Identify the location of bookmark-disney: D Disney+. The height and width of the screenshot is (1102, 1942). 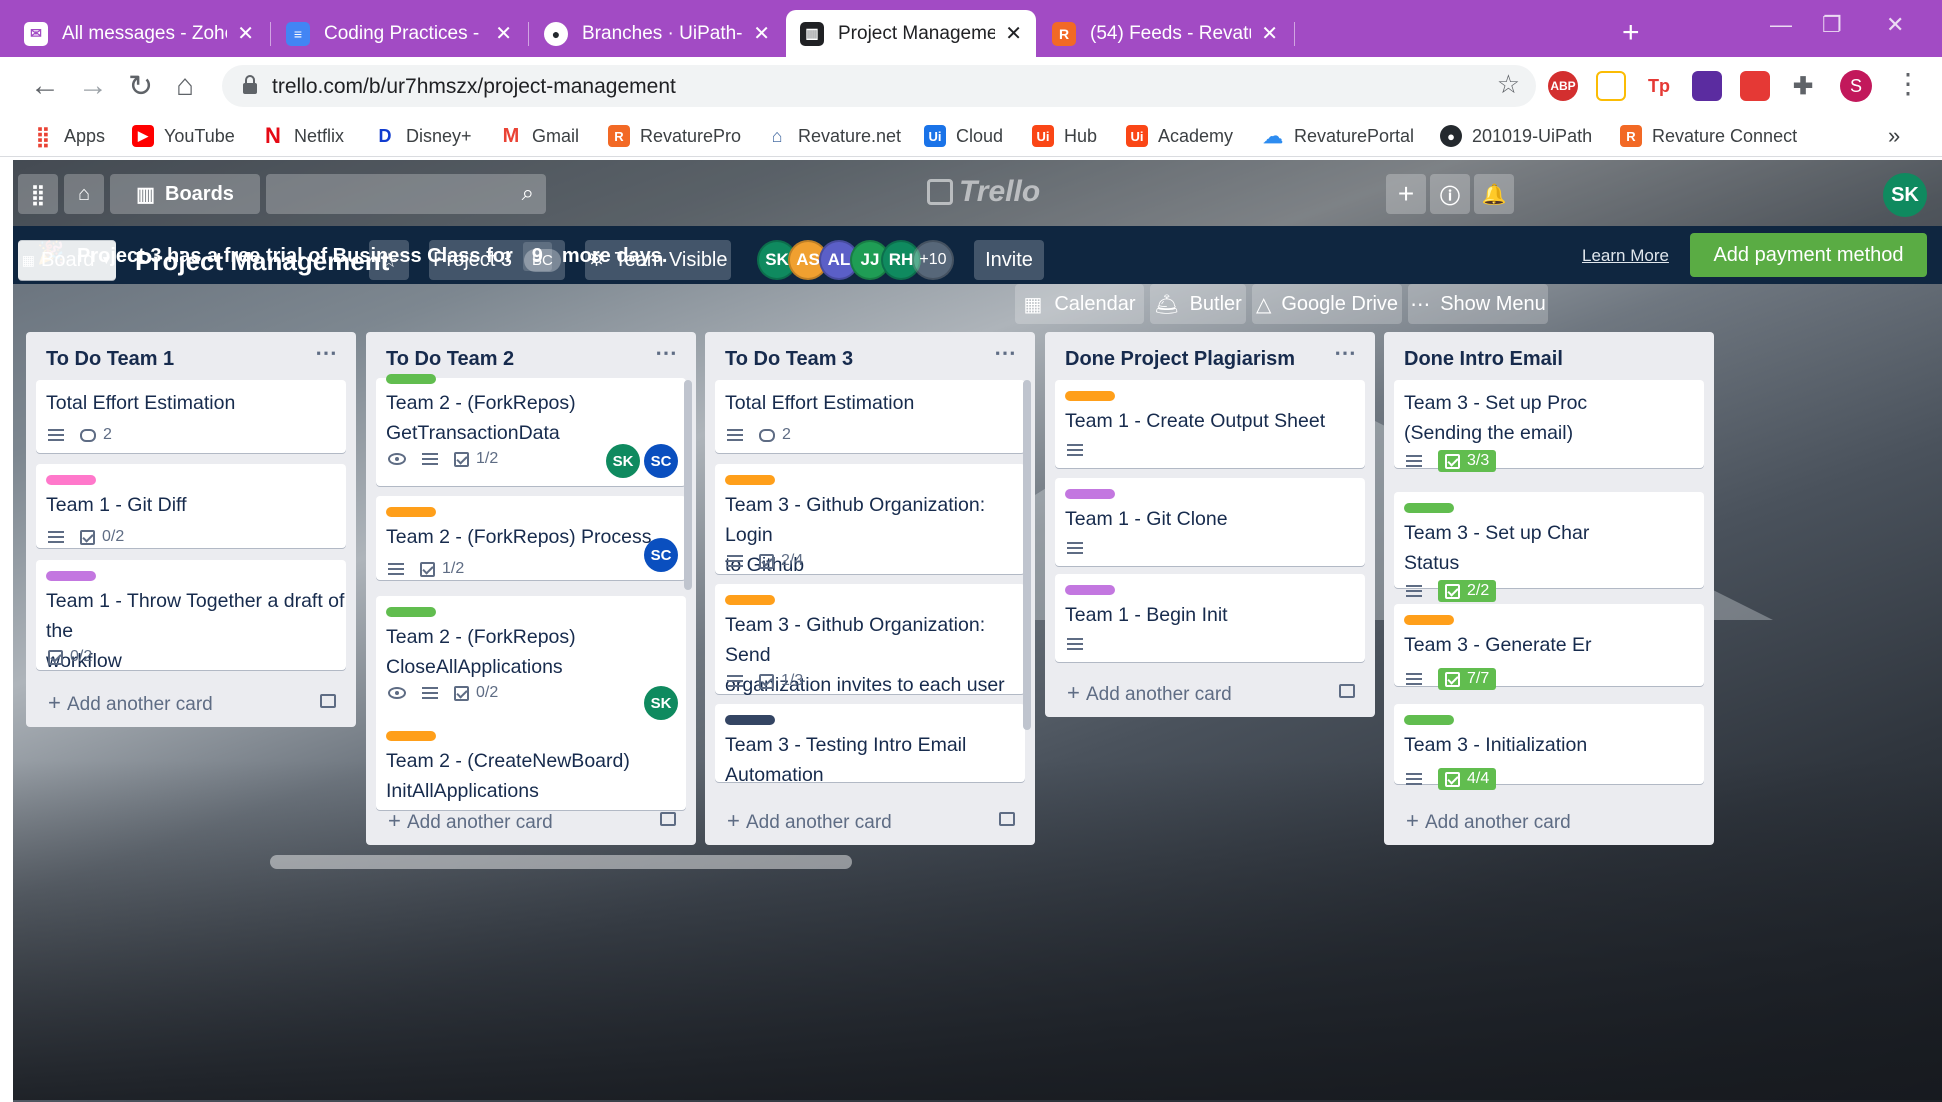
(423, 136).